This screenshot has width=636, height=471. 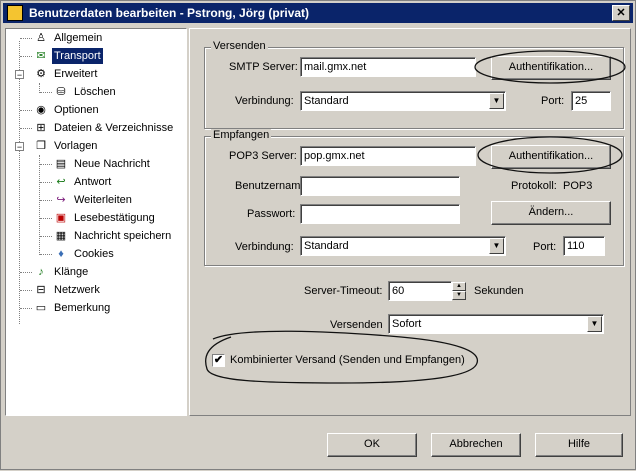 What do you see at coordinates (19, 75) in the screenshot?
I see `tree-expander-erweitert: −` at bounding box center [19, 75].